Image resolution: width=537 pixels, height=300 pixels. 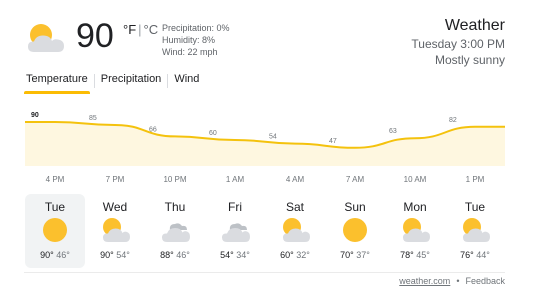 What do you see at coordinates (115, 255) in the screenshot?
I see `forecast-temps: 90° 54°` at bounding box center [115, 255].